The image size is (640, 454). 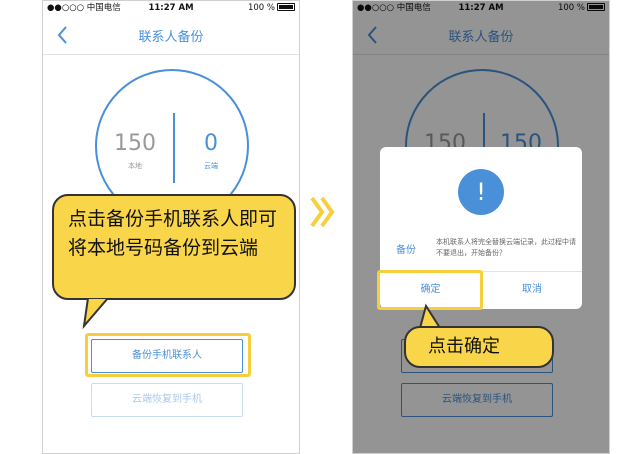 What do you see at coordinates (430, 290) in the screenshot?
I see `highlight-confirm-button` at bounding box center [430, 290].